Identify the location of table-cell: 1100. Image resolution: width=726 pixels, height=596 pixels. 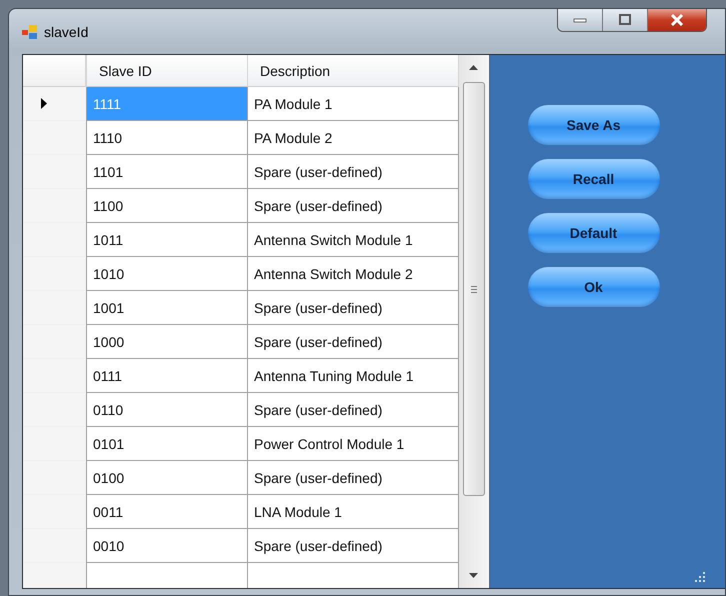
(167, 206).